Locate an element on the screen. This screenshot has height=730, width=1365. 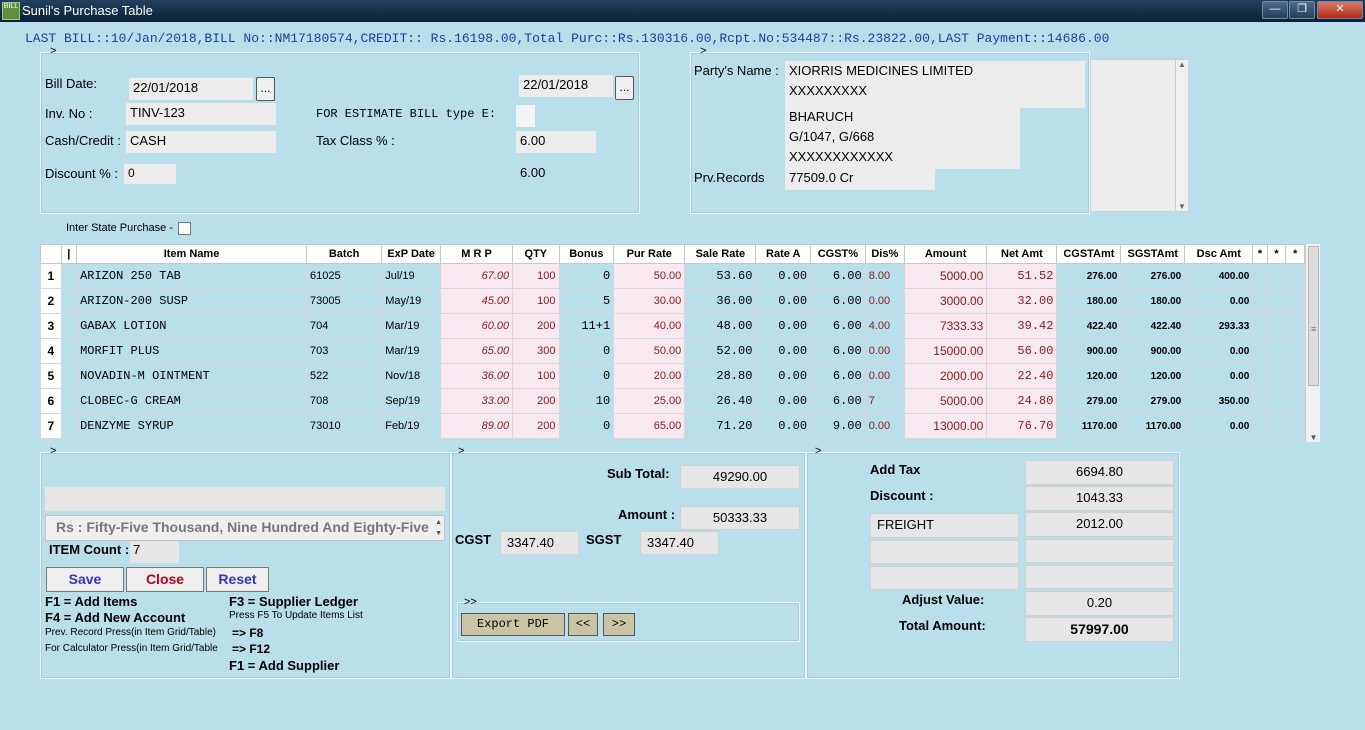
row-number: 6 is located at coordinates (51, 401).